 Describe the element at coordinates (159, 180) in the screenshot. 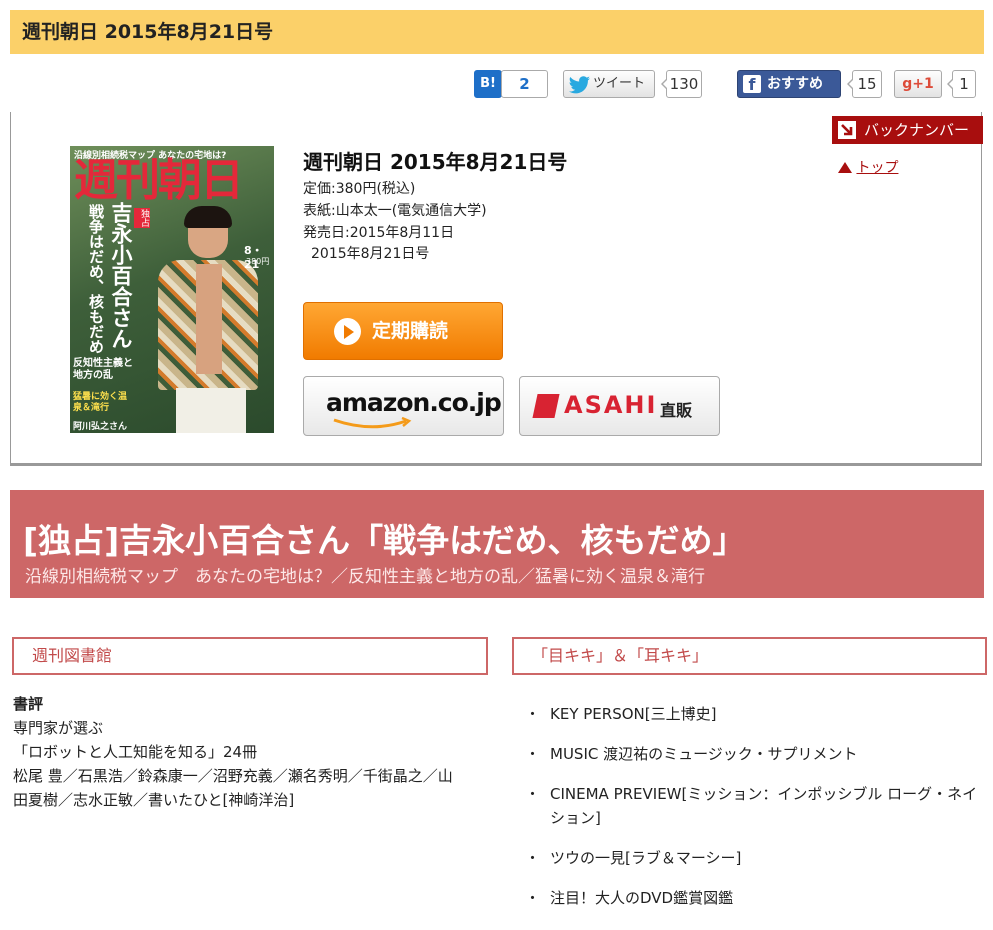

I see `cover-masthead: 週刊朝日` at that location.